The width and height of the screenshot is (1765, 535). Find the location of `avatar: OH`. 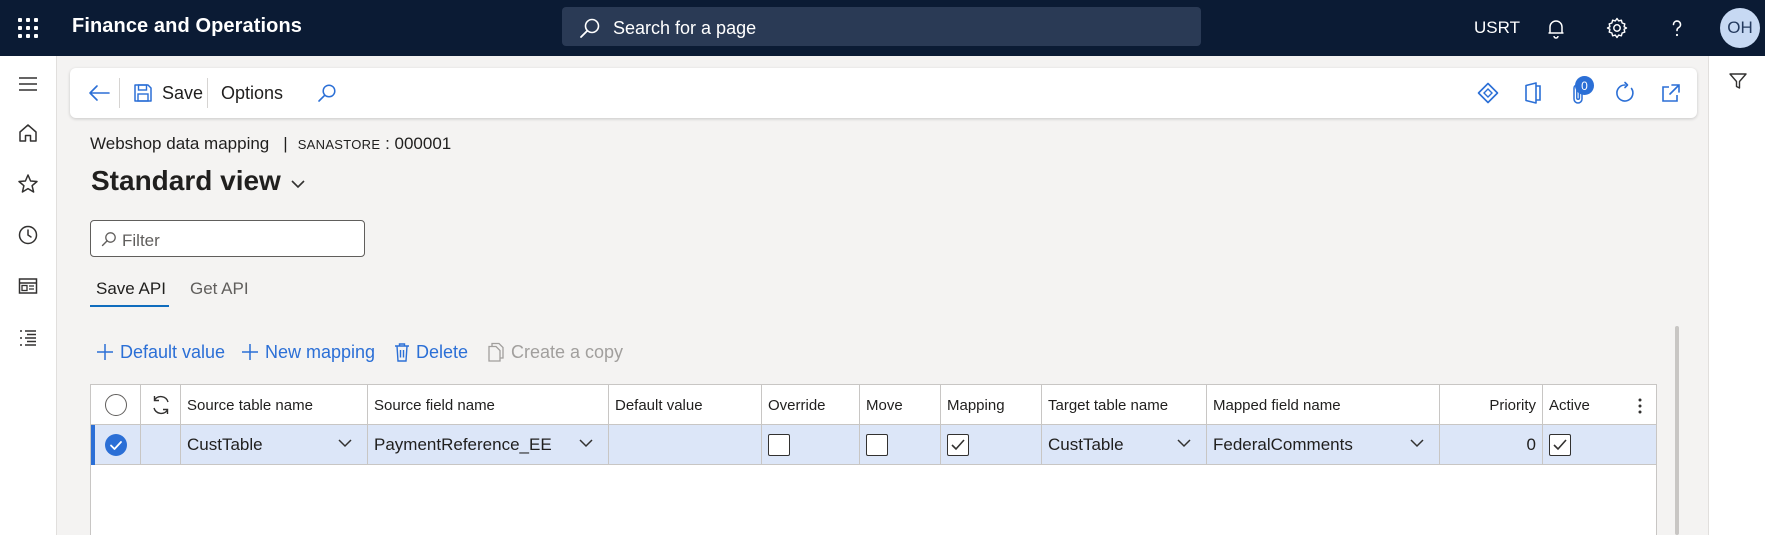

avatar: OH is located at coordinates (1740, 28).